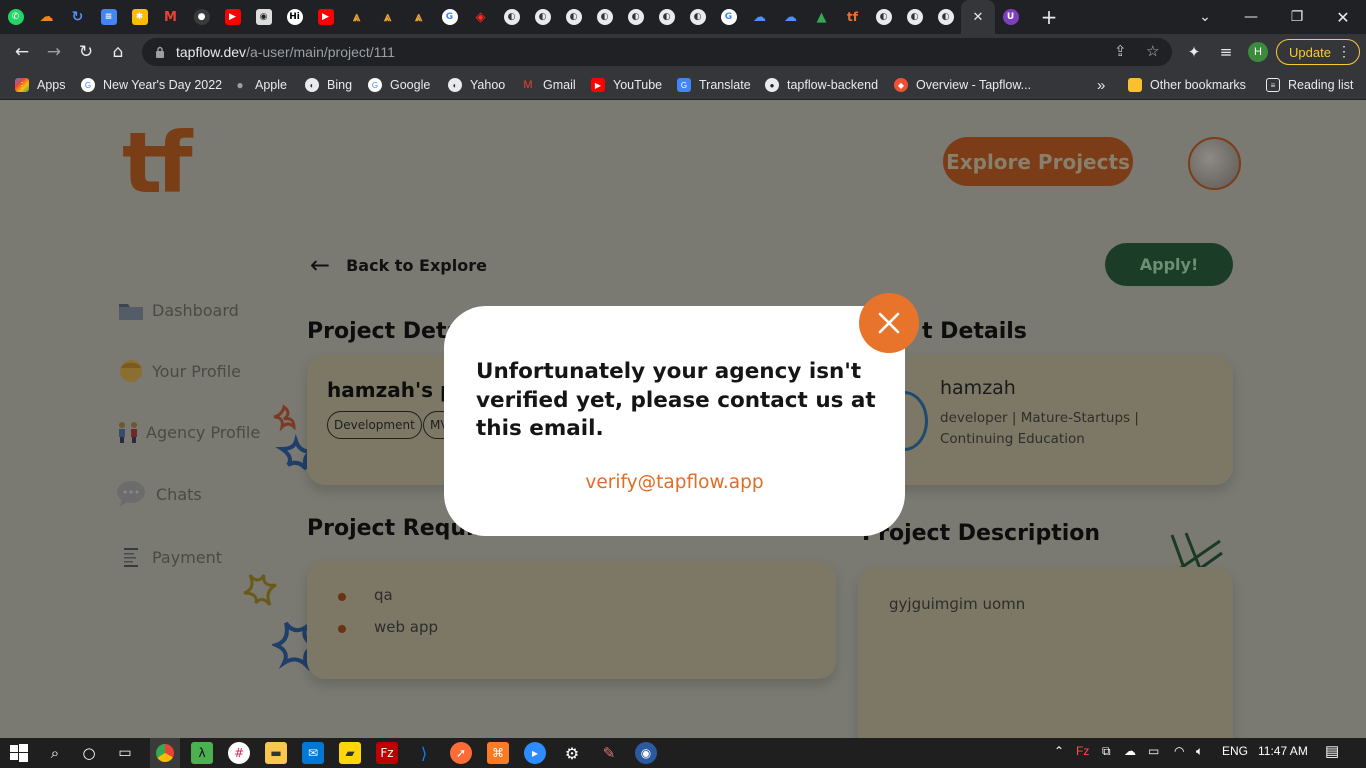 The width and height of the screenshot is (1366, 768). What do you see at coordinates (1101, 85) in the screenshot?
I see `bookmarks-overflow-button: »` at bounding box center [1101, 85].